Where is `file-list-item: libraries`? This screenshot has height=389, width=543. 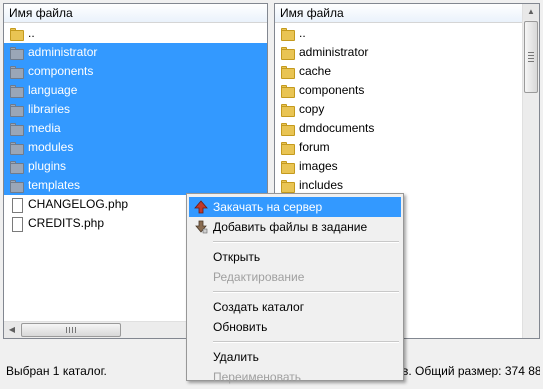 file-list-item: libraries is located at coordinates (135, 109).